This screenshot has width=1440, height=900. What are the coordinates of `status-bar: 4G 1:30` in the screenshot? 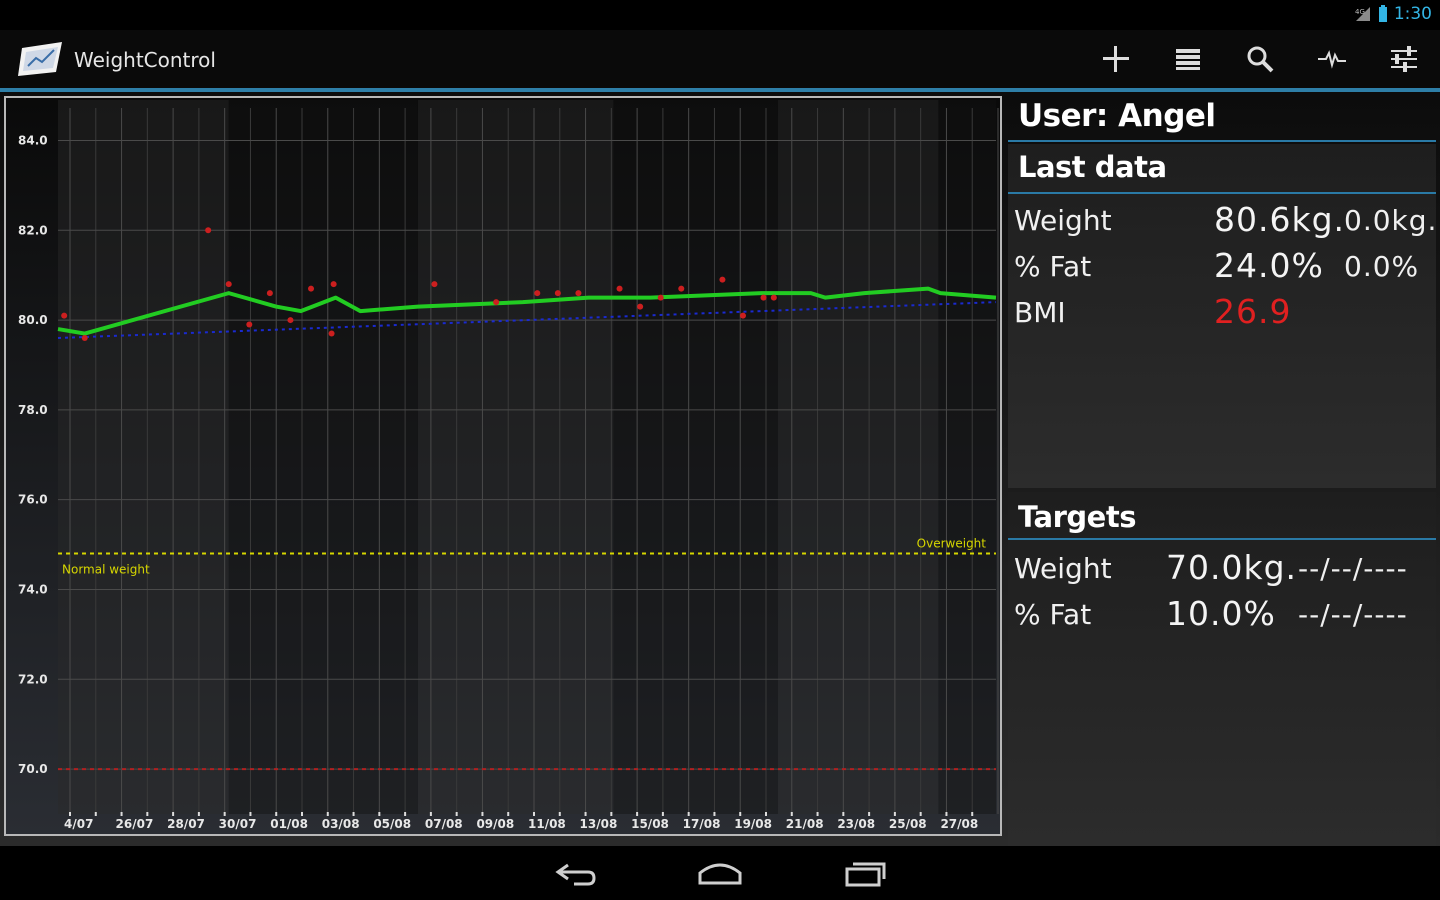 It's located at (720, 15).